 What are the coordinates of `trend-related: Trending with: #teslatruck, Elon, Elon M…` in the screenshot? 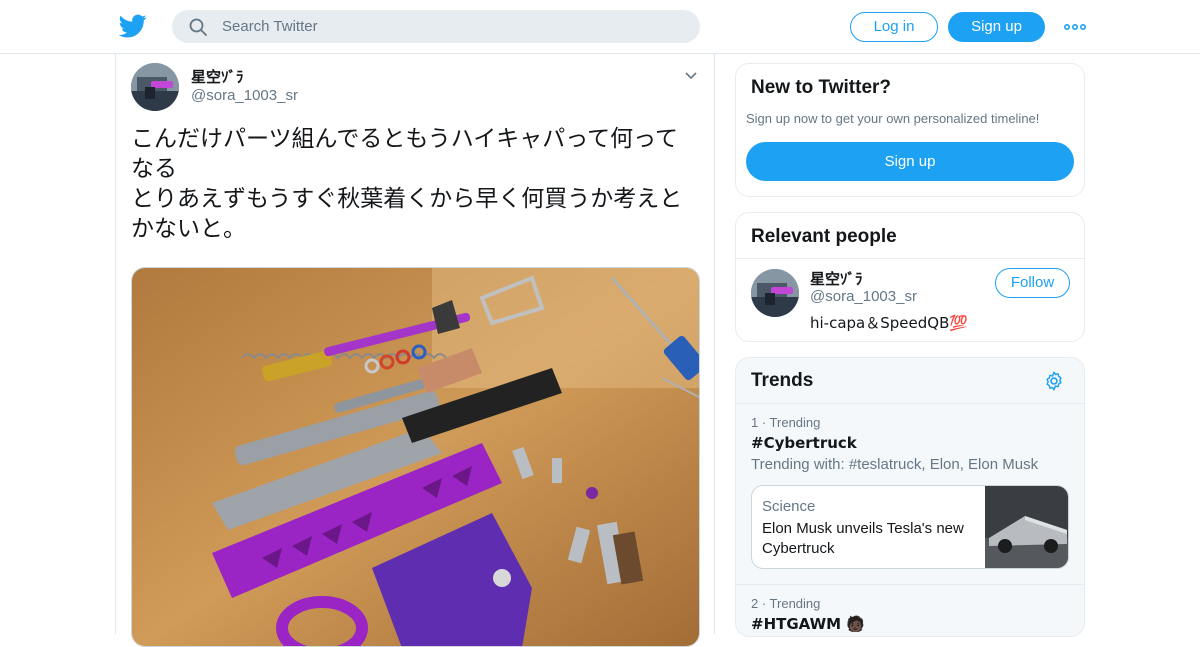 It's located at (895, 464).